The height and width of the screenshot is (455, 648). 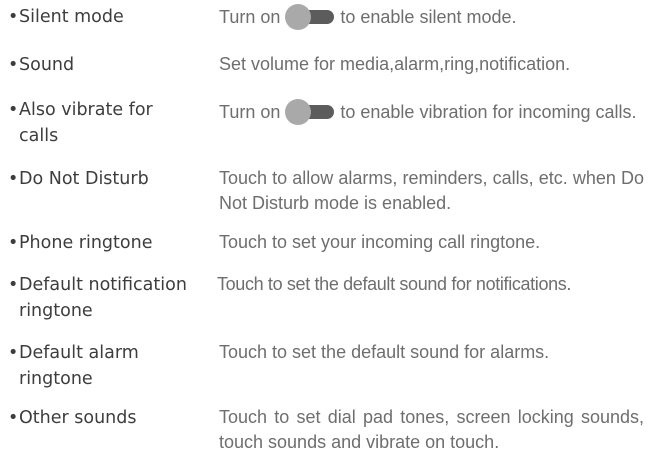 I want to click on item-term: •Phone ringtone, so click(x=80, y=243).